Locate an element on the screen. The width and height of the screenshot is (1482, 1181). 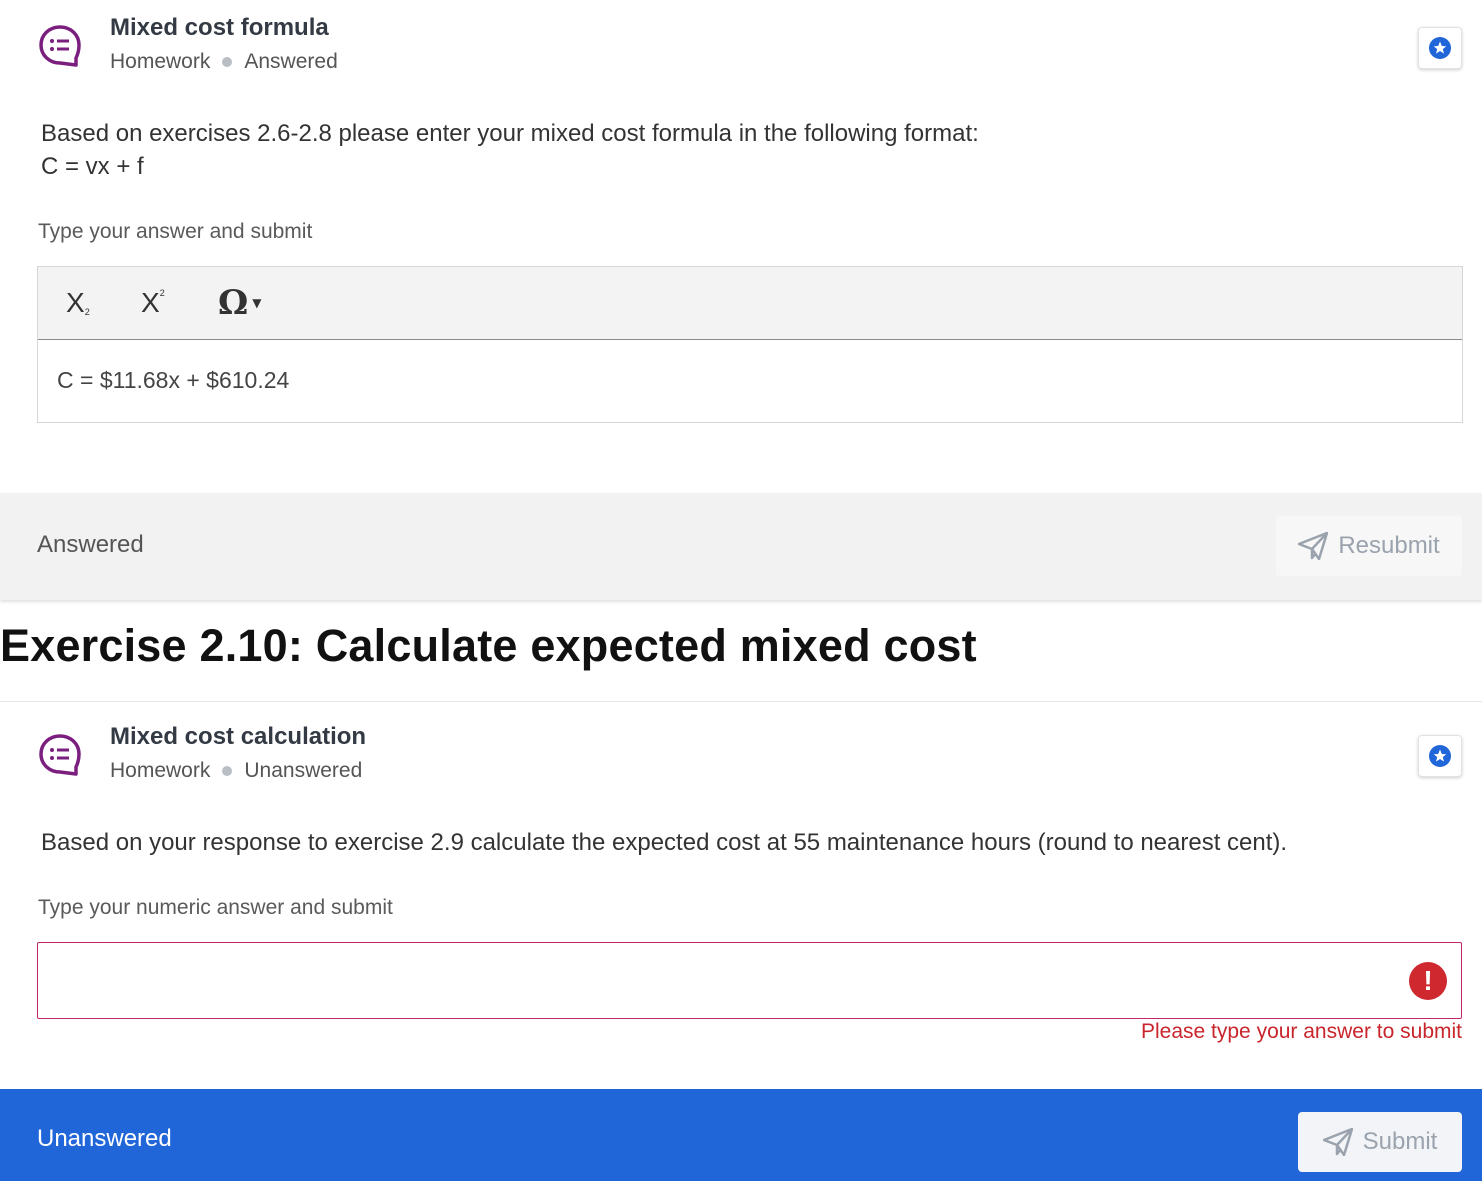
answer-text: C = $11.68x + $610.24 is located at coordinates (173, 380).